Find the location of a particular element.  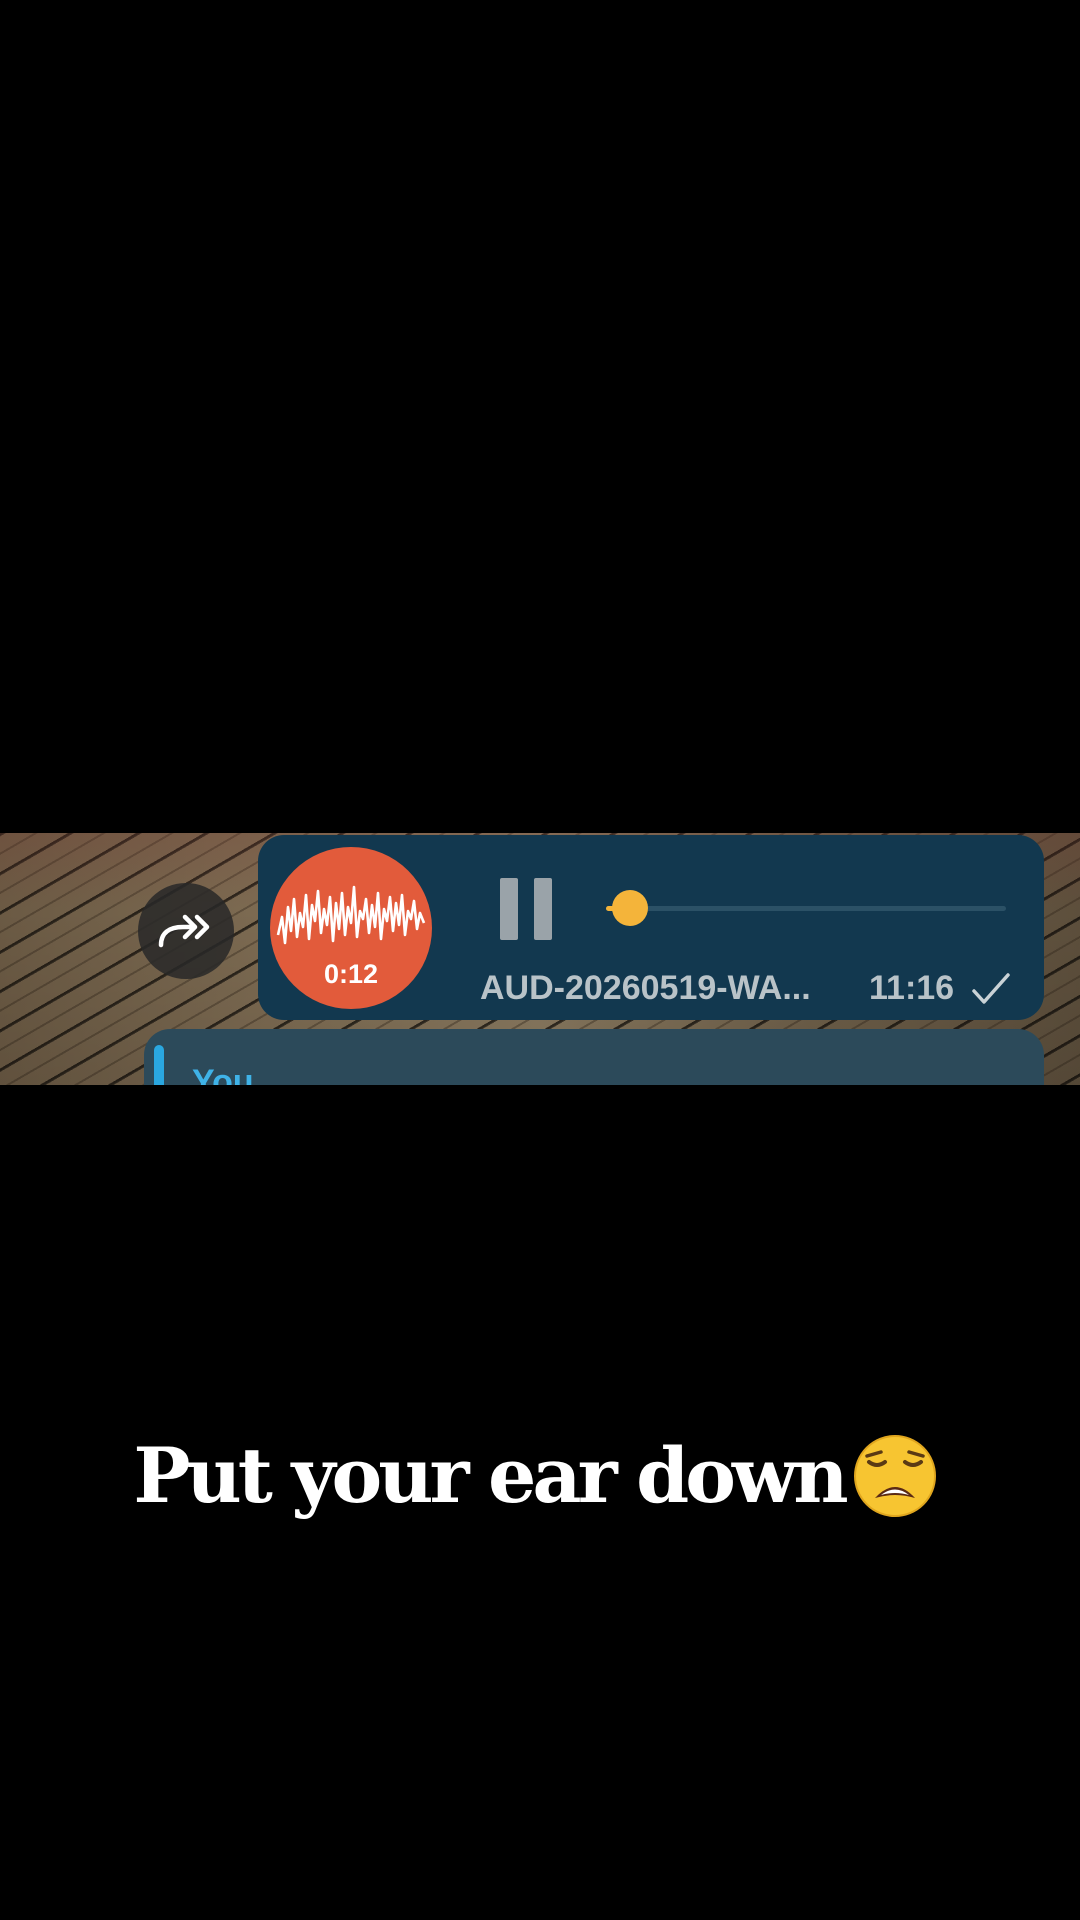

audio-duration: 0:12 is located at coordinates (351, 974).